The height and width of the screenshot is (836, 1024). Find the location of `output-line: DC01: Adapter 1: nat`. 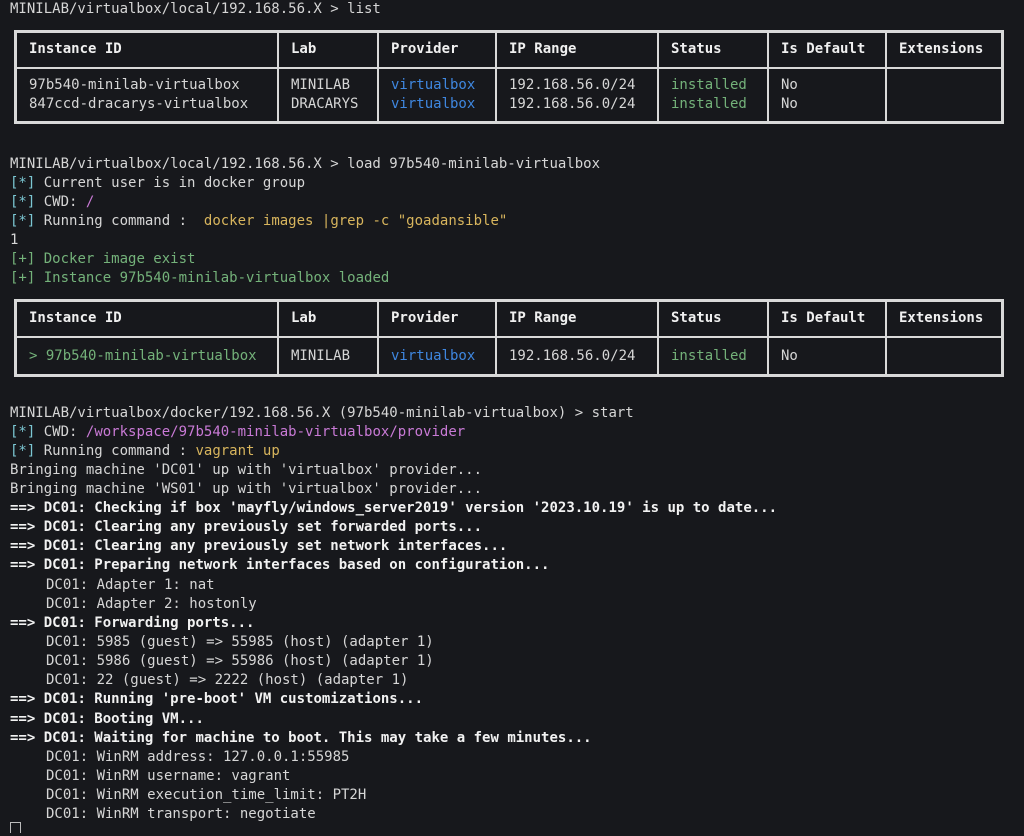

output-line: DC01: Adapter 1: nat is located at coordinates (130, 585).